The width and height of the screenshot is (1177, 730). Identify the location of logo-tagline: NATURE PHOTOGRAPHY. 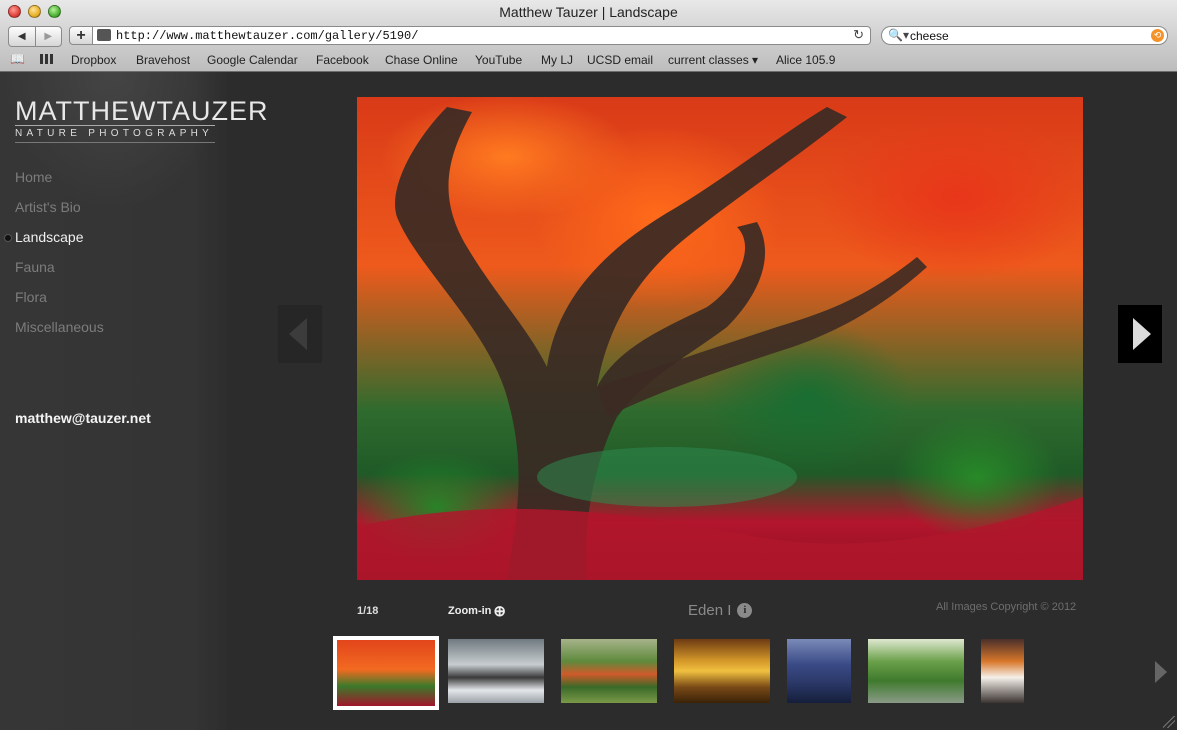
(114, 133).